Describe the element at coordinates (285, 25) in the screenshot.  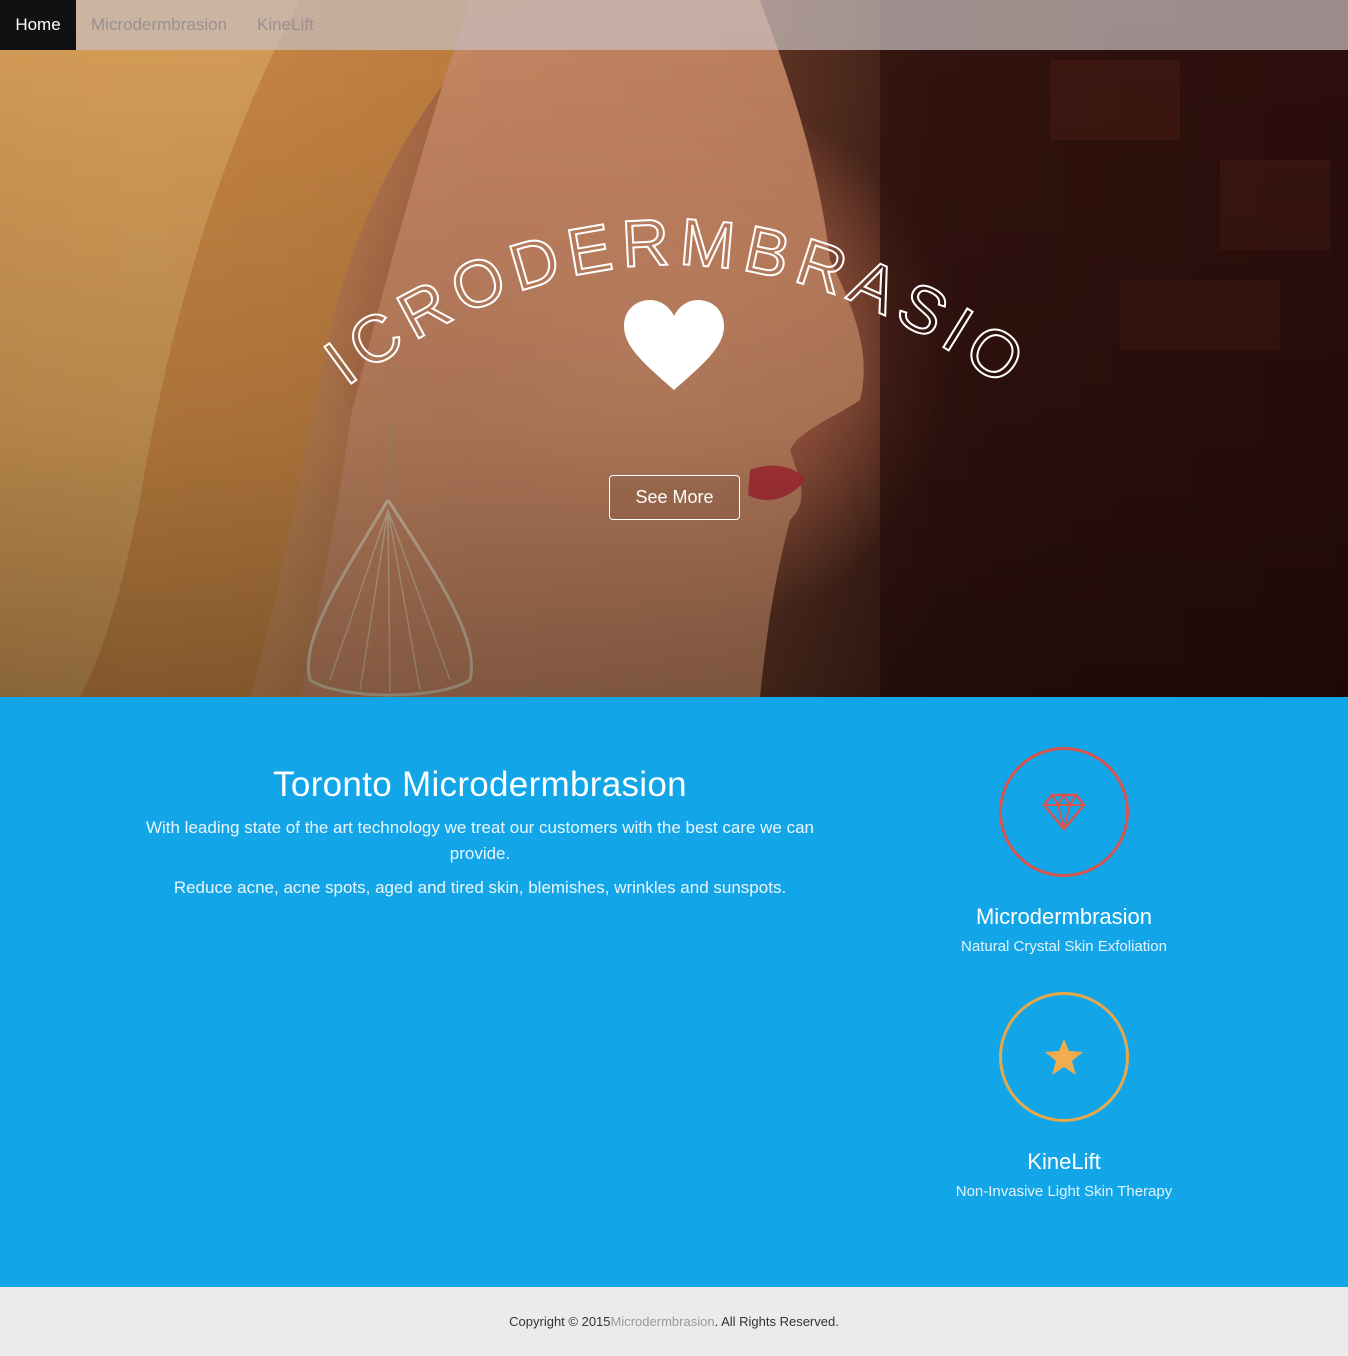
I see `nav-item-kinelift: KineLift` at that location.